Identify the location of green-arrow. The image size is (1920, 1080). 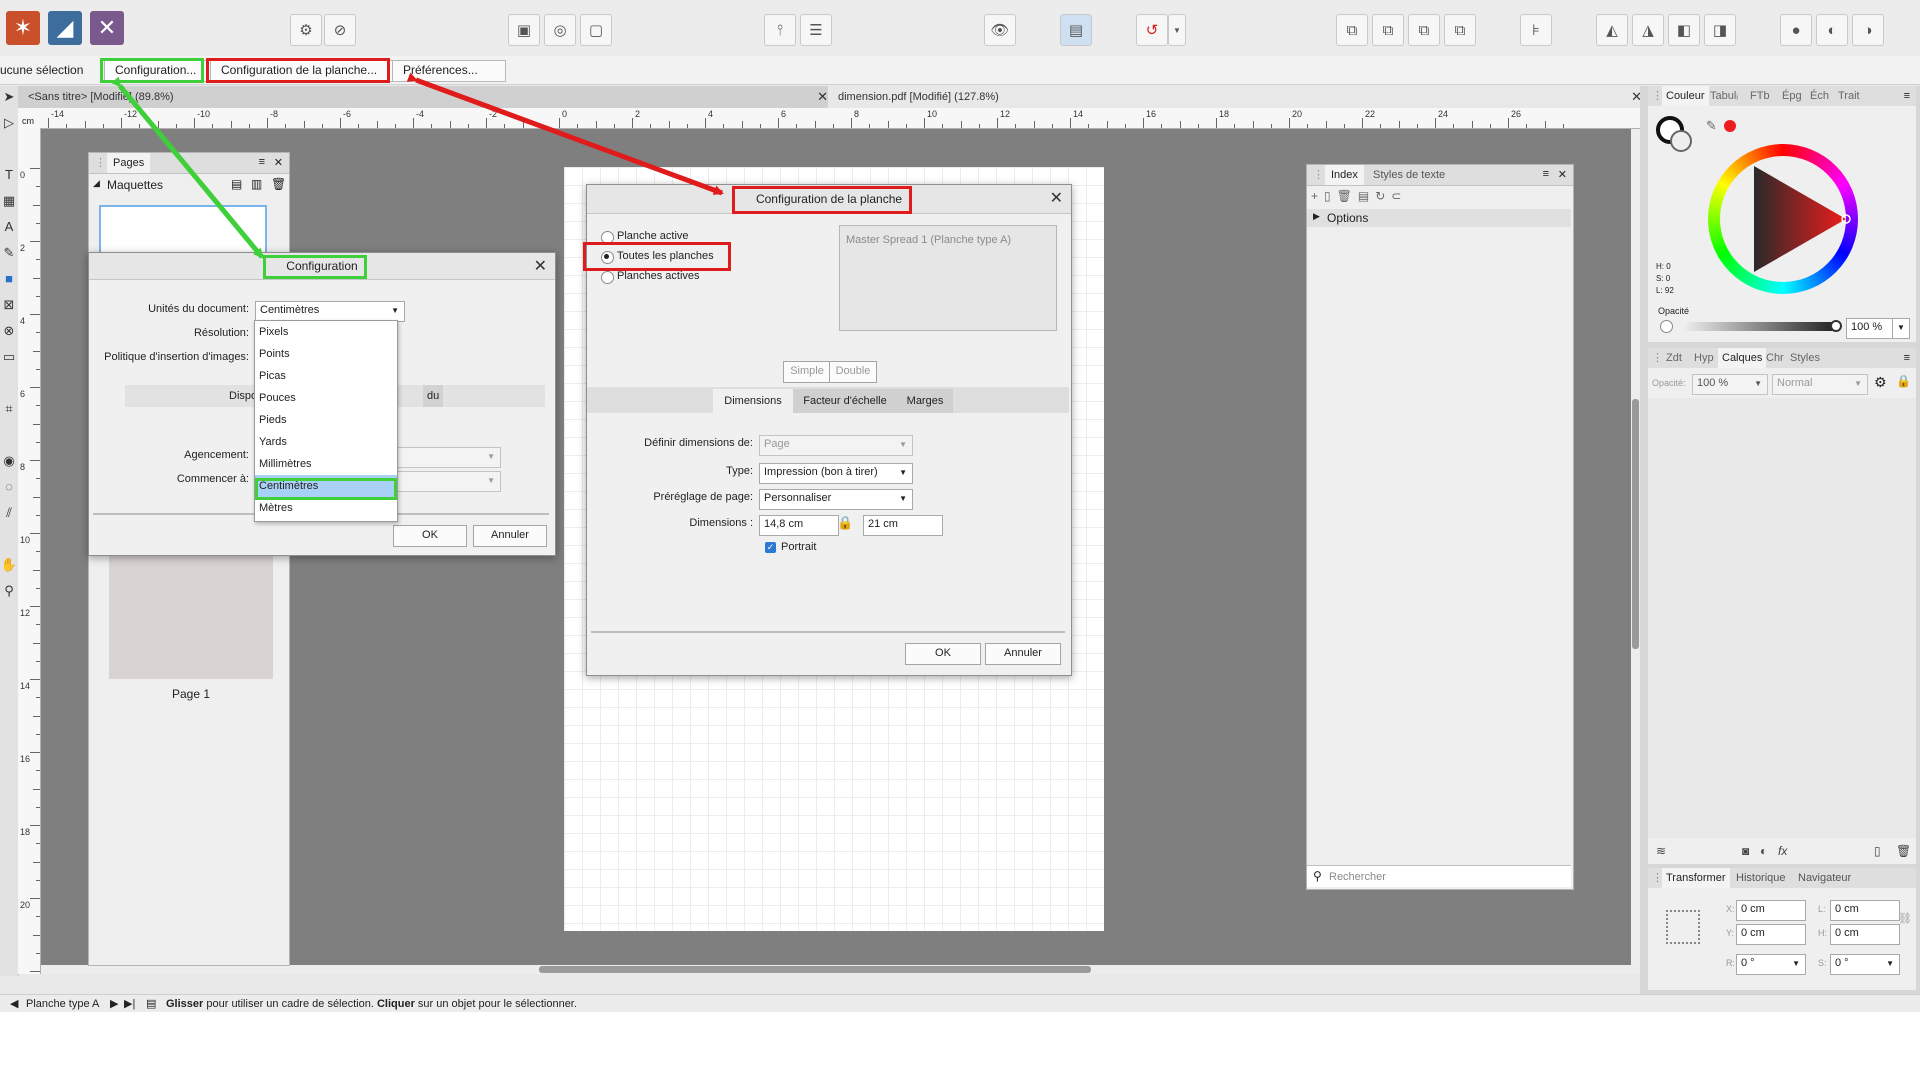
(187, 167).